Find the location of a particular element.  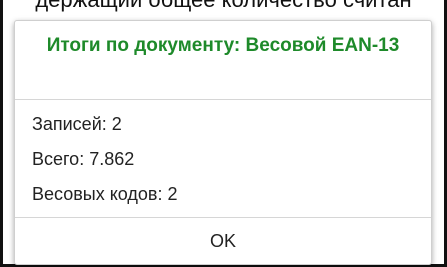

total-value: Всего: 7.862 is located at coordinates (83, 159).